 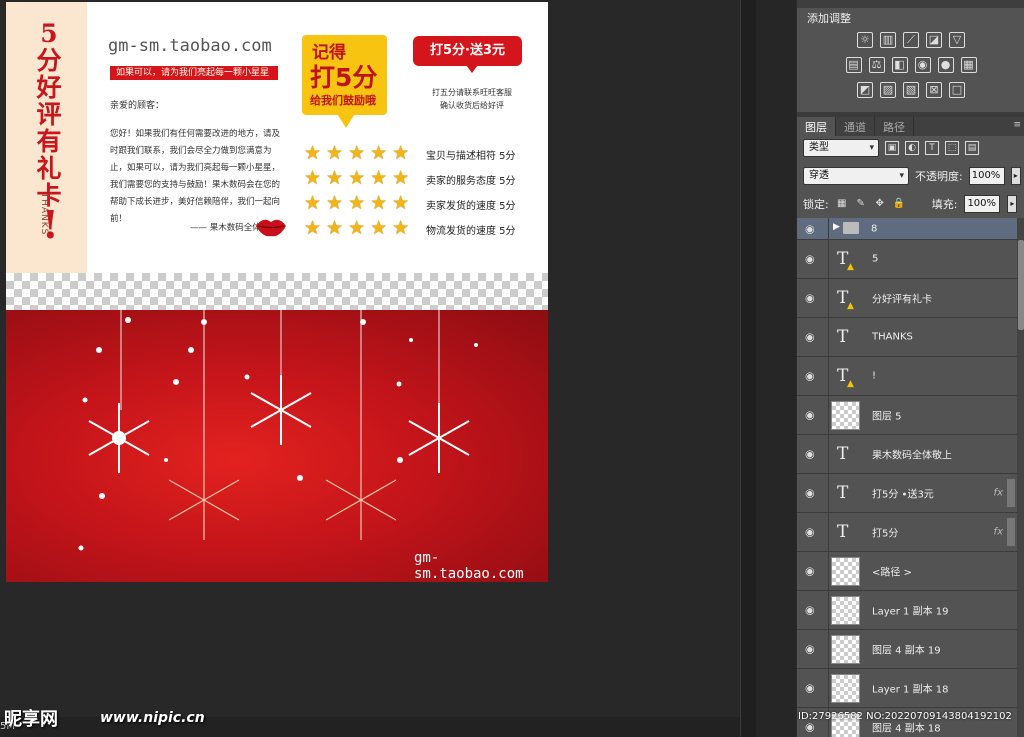 I want to click on snowflake-decoration, so click(x=278, y=430).